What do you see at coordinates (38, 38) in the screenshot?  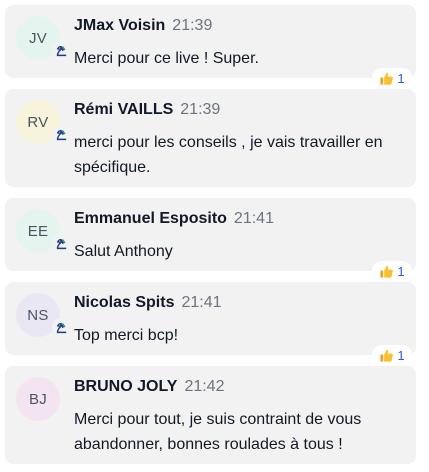 I see `avatar-initials: JV` at bounding box center [38, 38].